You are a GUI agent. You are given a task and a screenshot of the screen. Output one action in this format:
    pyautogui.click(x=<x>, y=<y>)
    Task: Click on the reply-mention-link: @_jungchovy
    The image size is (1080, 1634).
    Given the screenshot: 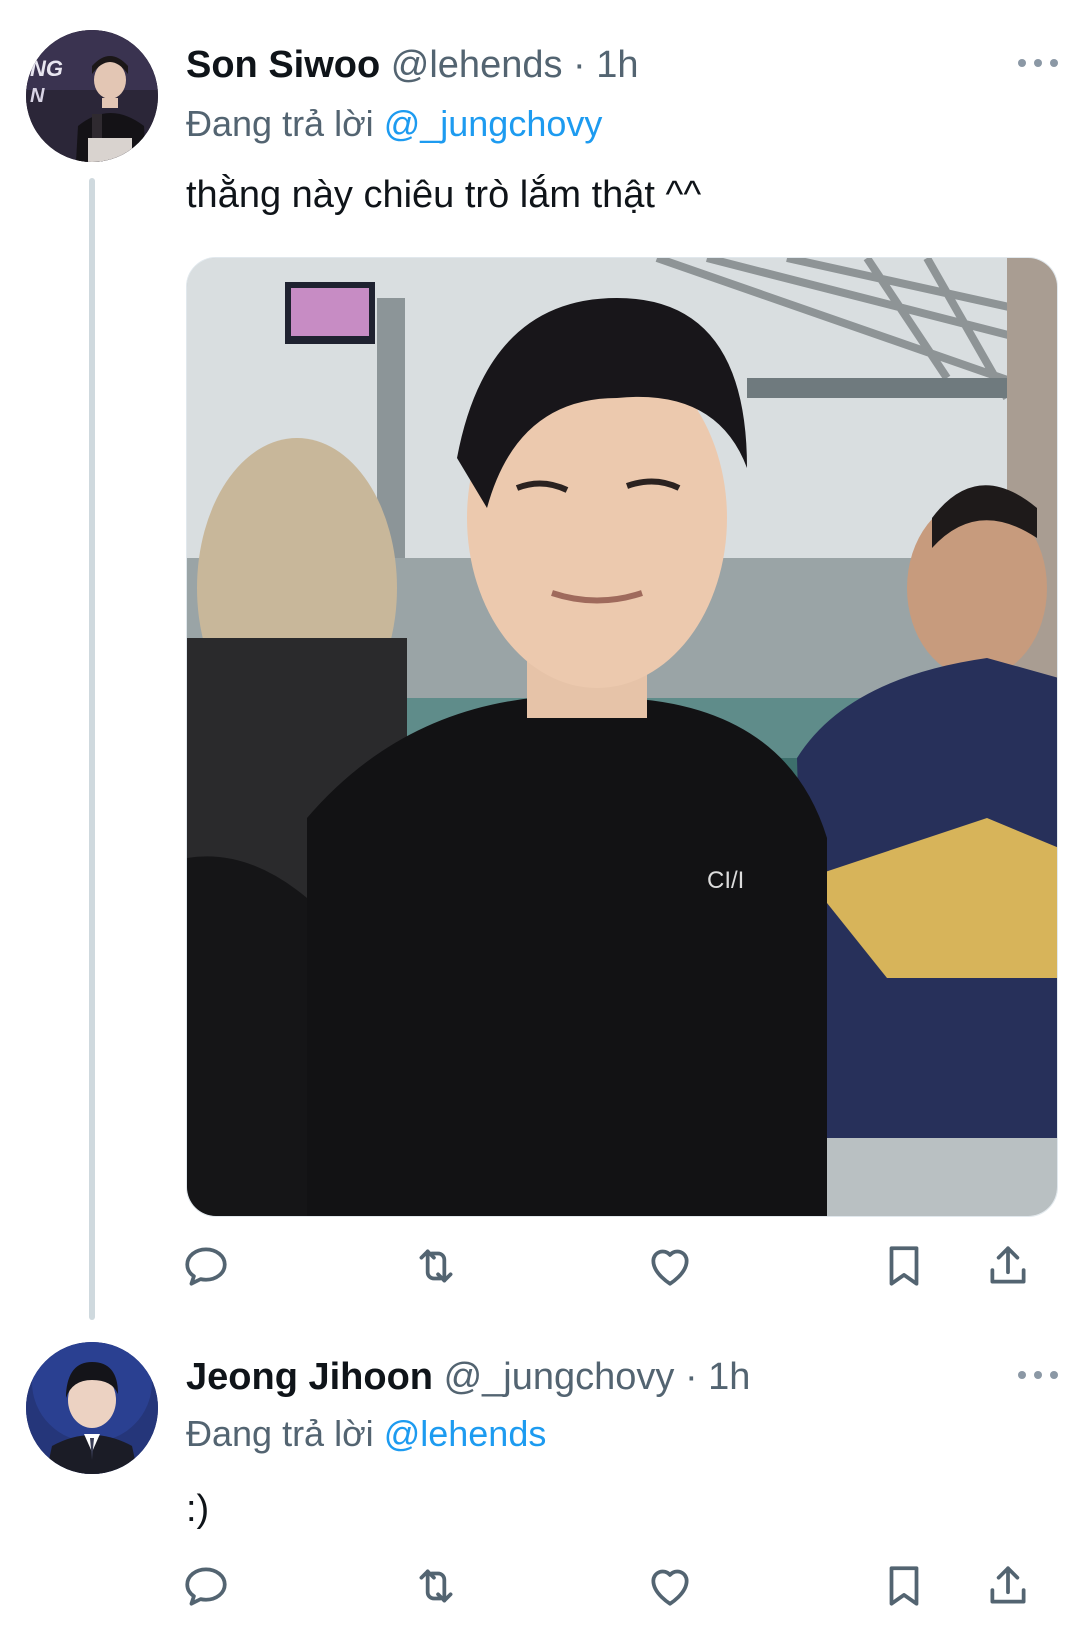 What is the action you would take?
    pyautogui.click(x=493, y=123)
    